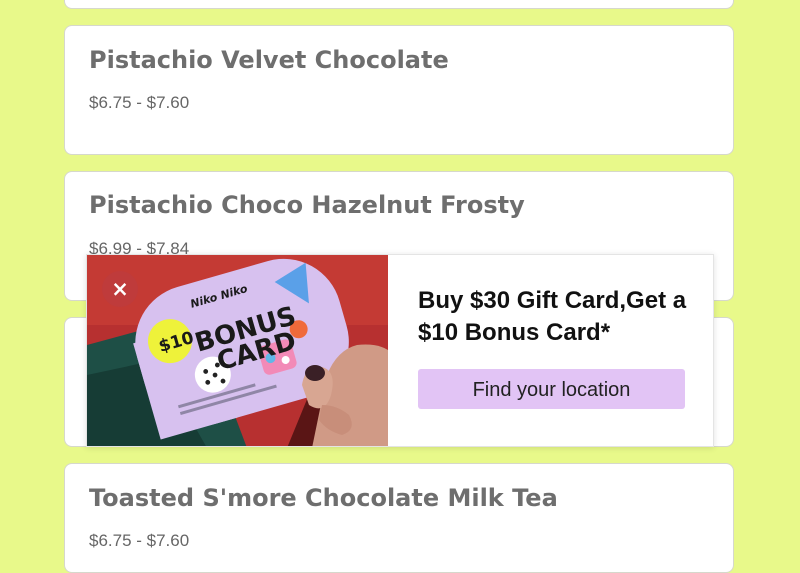 This screenshot has height=573, width=800. I want to click on promo-headline: Buy $30 Gift Card,Get a $10 Bonus Card*, so click(552, 316).